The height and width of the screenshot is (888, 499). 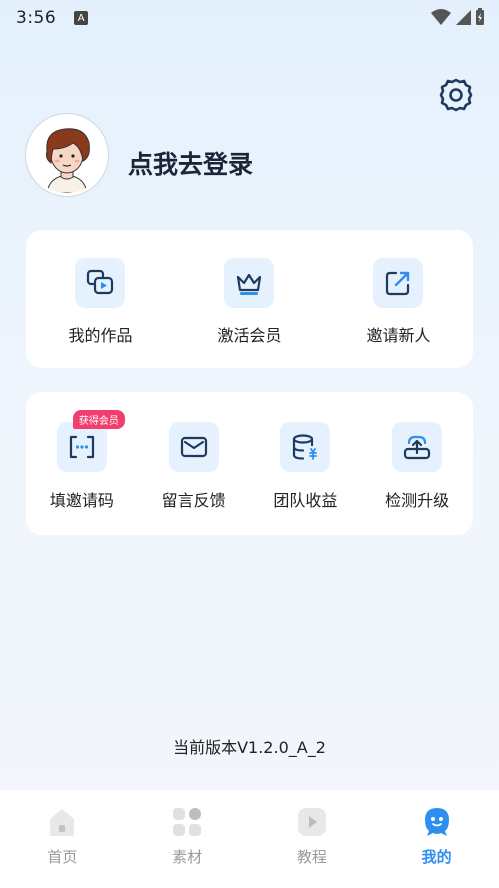 I want to click on database-icon, so click(x=305, y=447).